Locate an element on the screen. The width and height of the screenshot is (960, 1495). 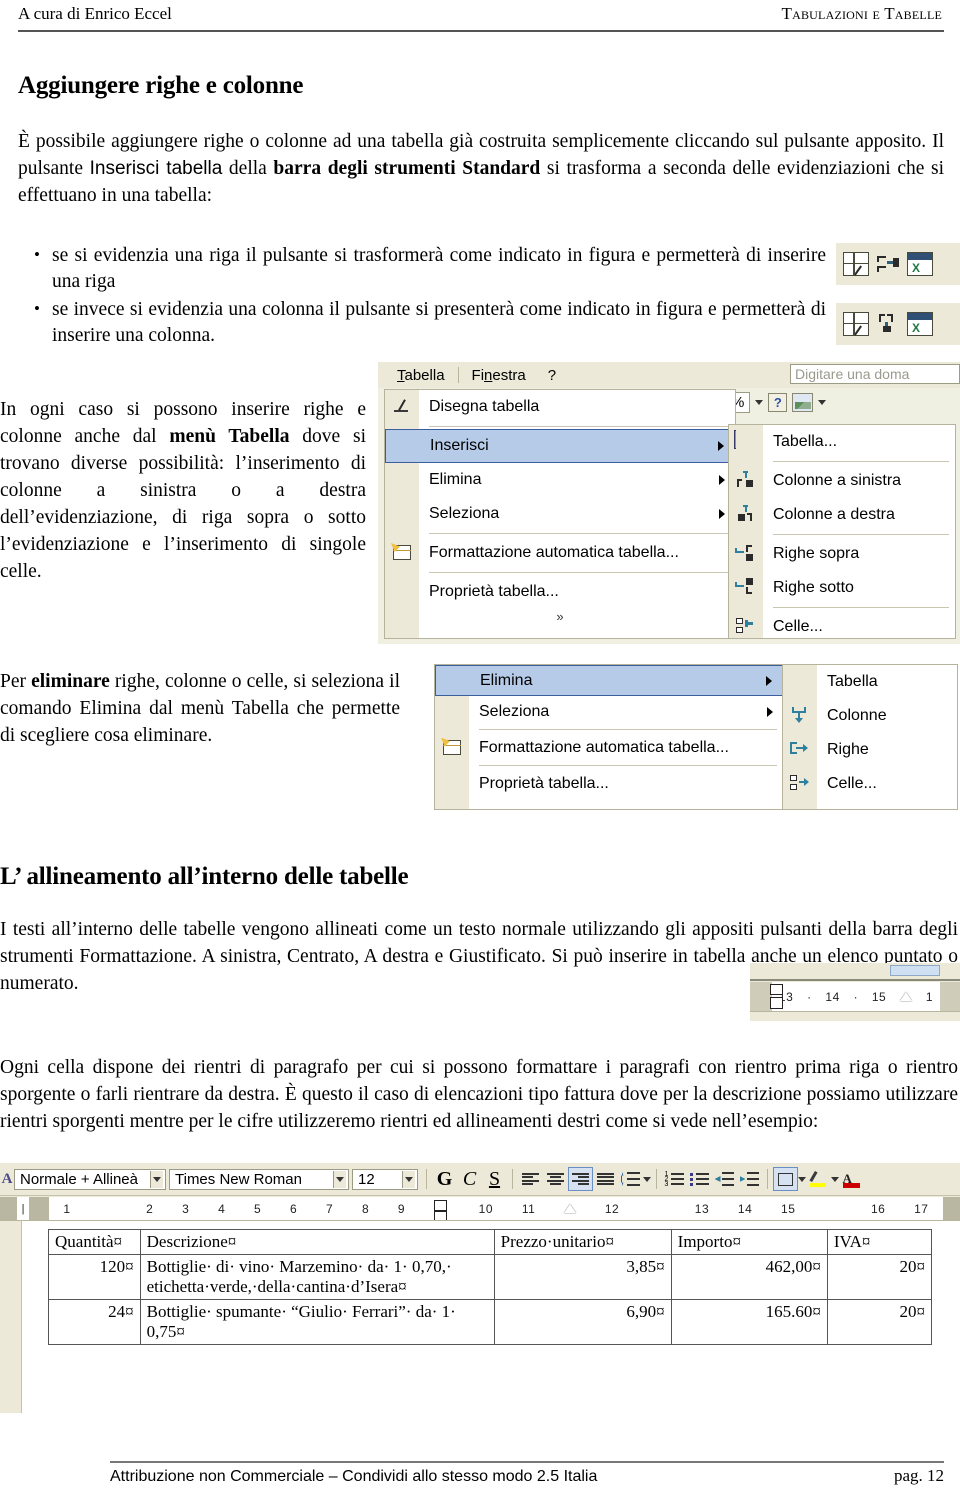
ask-a-question-box: Digitare una doma is located at coordinates (875, 374).